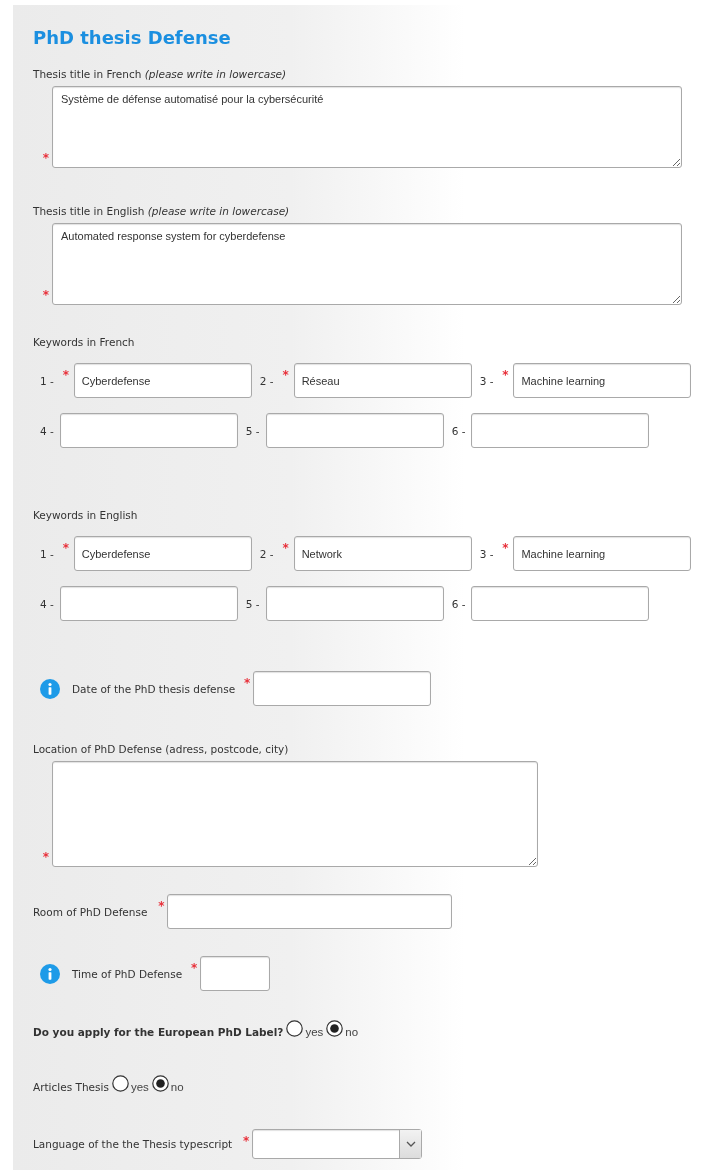  What do you see at coordinates (85, 515) in the screenshot?
I see `field-label: Keywords in English` at bounding box center [85, 515].